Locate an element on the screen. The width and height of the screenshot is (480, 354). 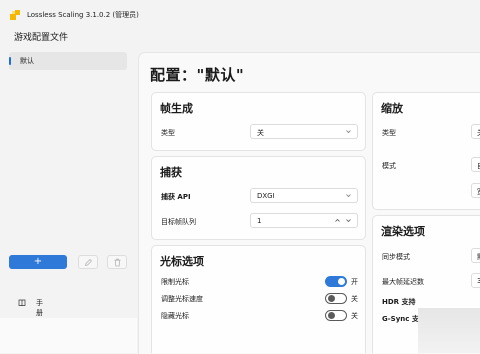
scaling-mode-label: 模式 is located at coordinates (389, 166).